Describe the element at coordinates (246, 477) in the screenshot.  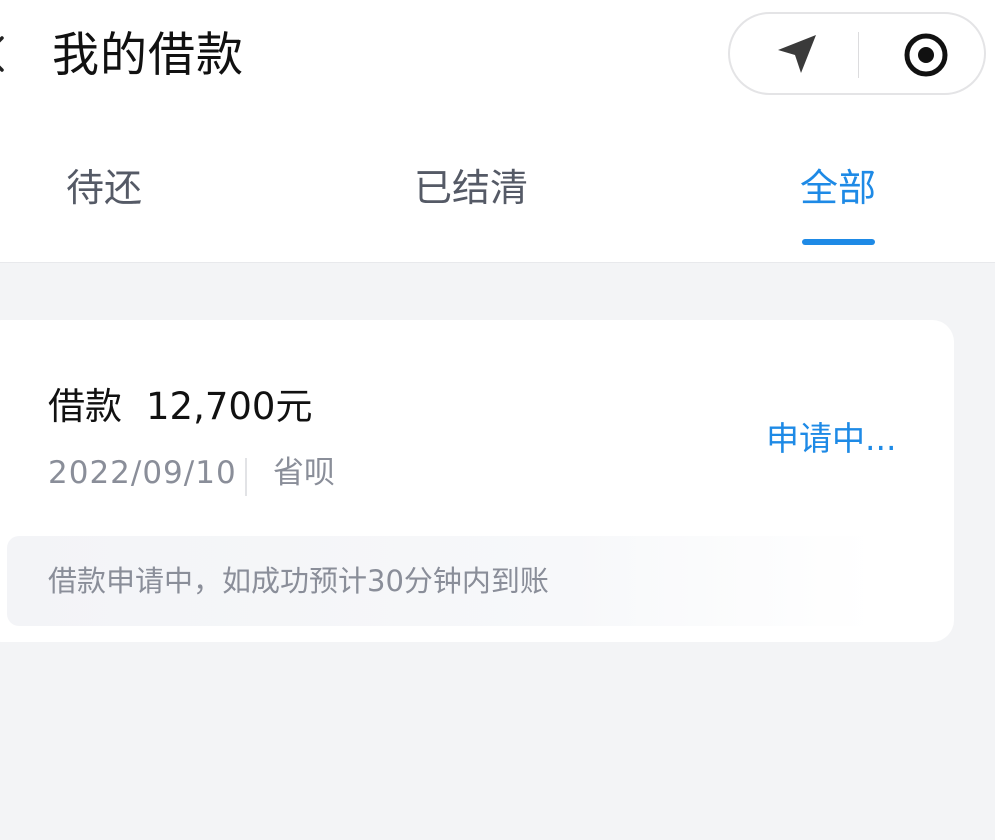
I see `meta-divider` at that location.